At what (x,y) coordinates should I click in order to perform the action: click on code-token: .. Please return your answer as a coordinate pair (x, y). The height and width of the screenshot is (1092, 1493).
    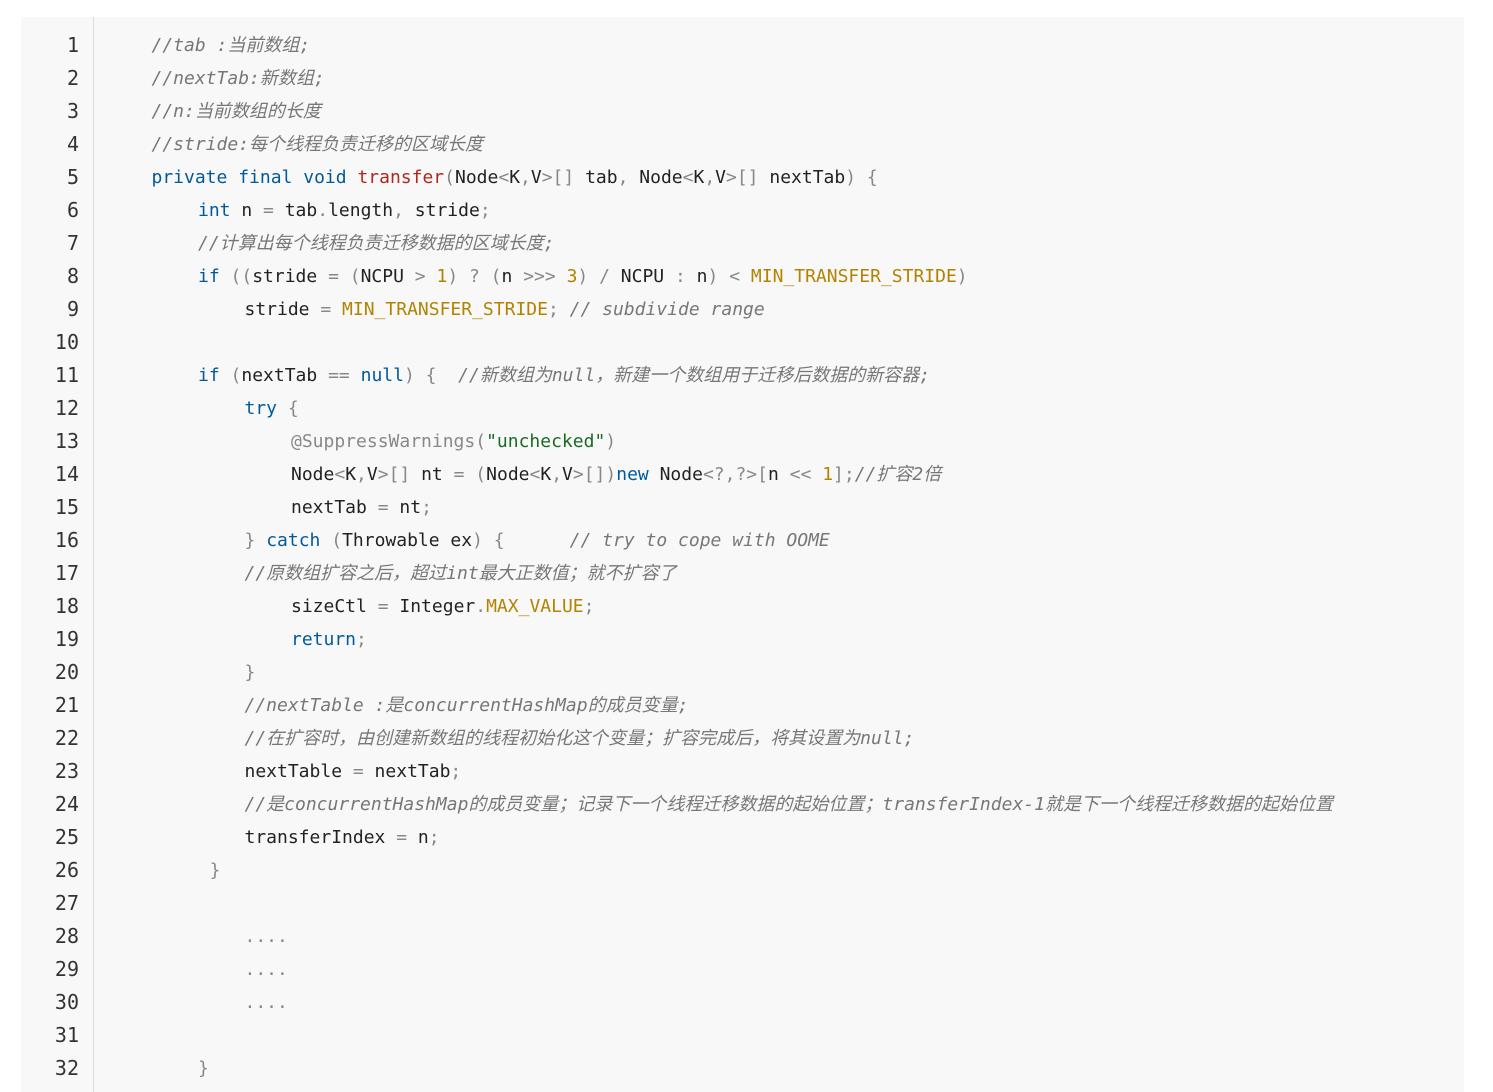
    Looking at the image, I should click on (323, 210).